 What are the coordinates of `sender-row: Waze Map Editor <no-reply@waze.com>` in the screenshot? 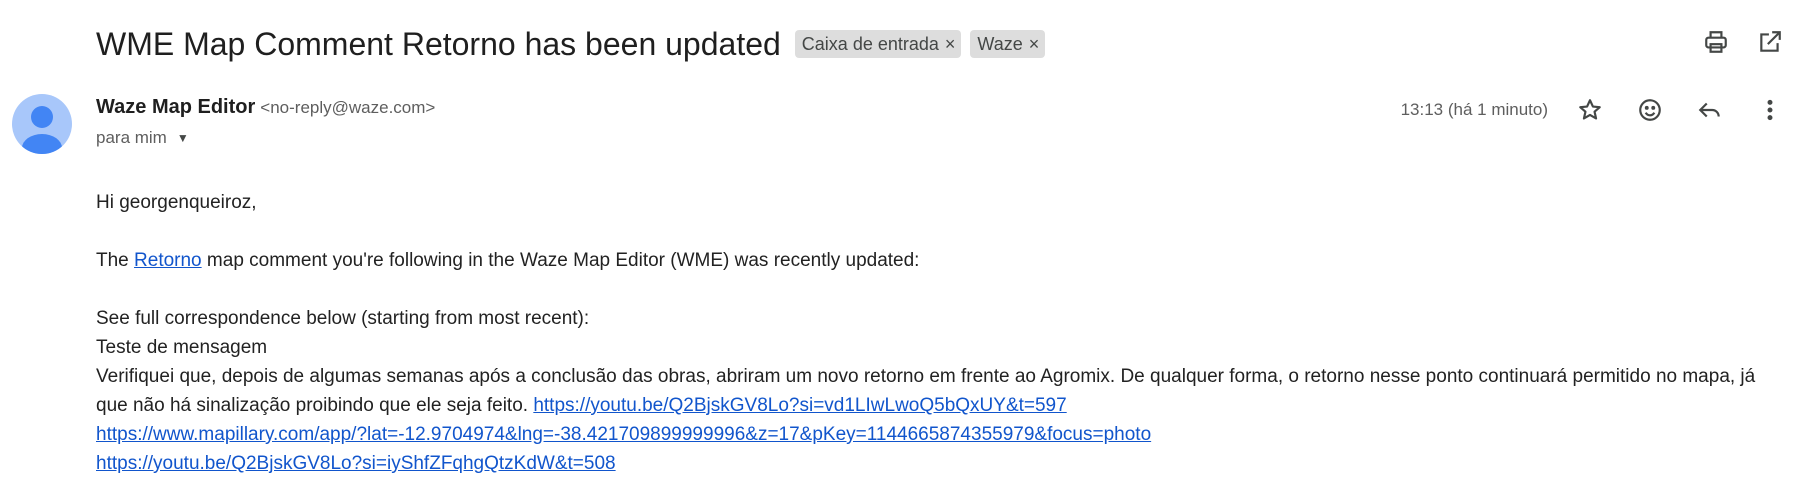 It's located at (265, 107).